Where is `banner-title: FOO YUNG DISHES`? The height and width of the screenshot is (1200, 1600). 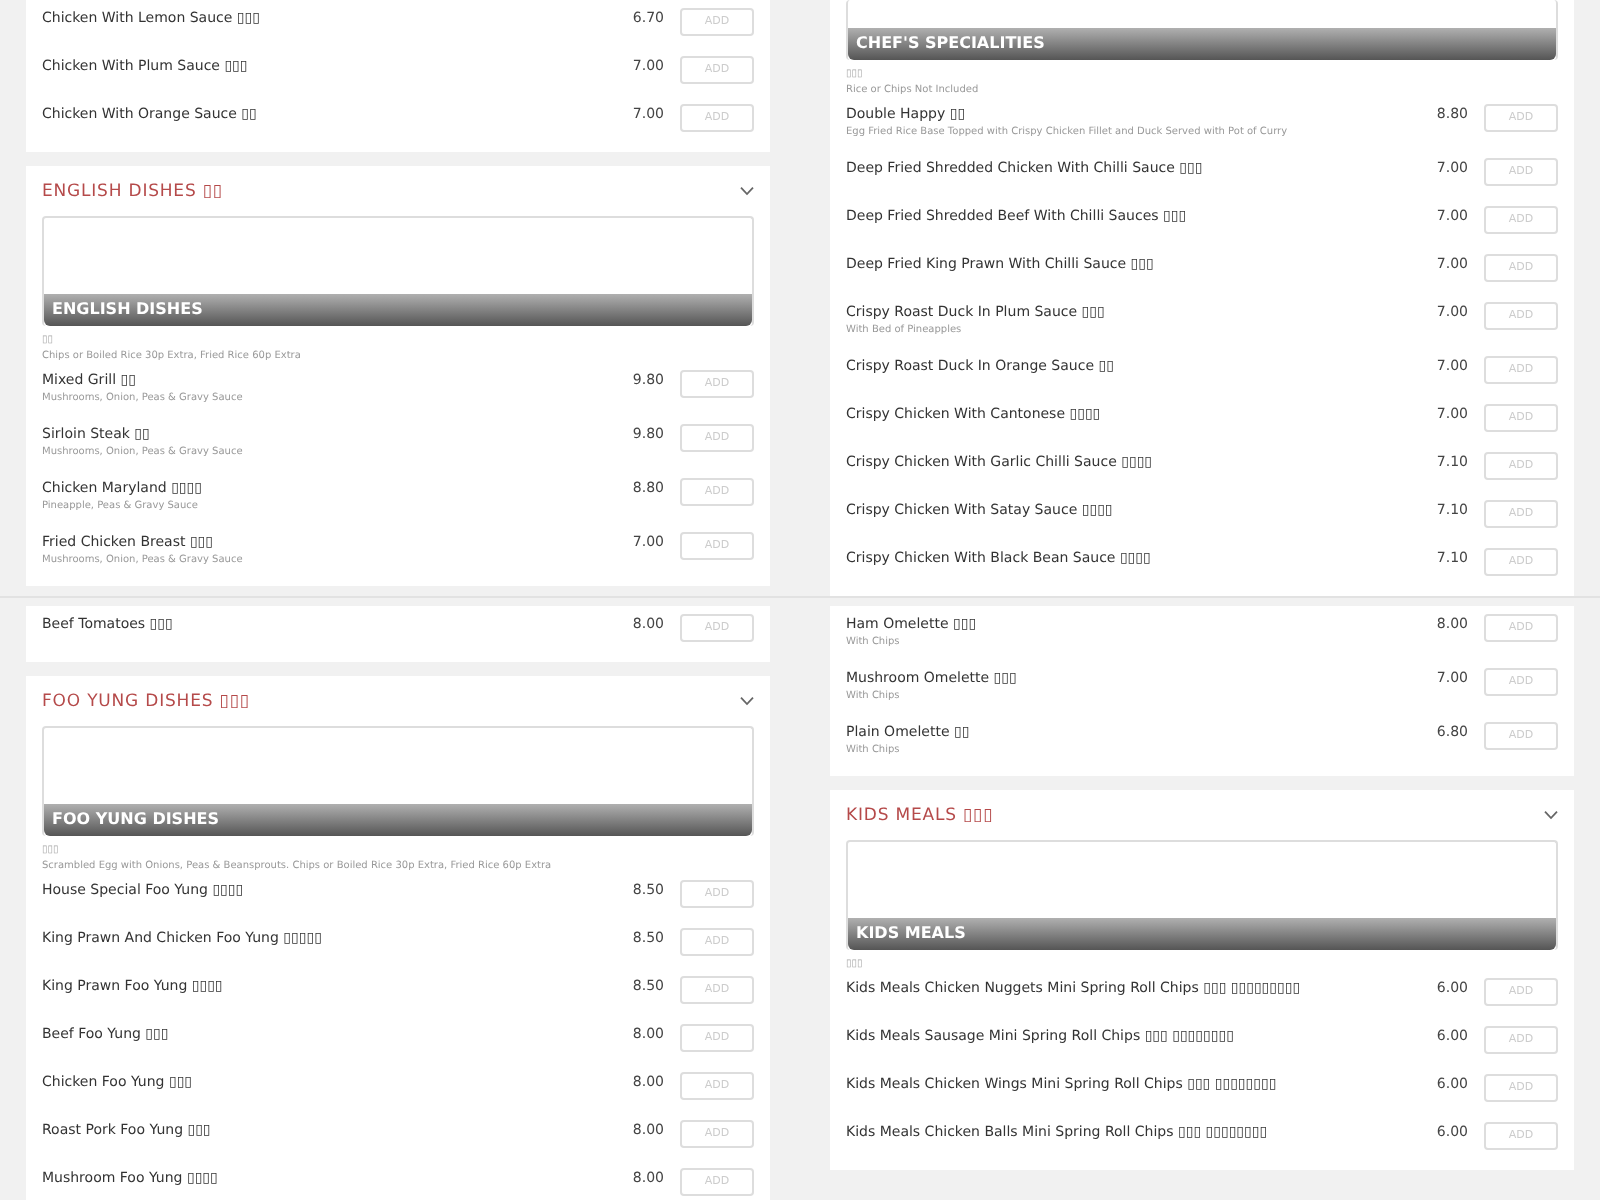
banner-title: FOO YUNG DISHES is located at coordinates (398, 820).